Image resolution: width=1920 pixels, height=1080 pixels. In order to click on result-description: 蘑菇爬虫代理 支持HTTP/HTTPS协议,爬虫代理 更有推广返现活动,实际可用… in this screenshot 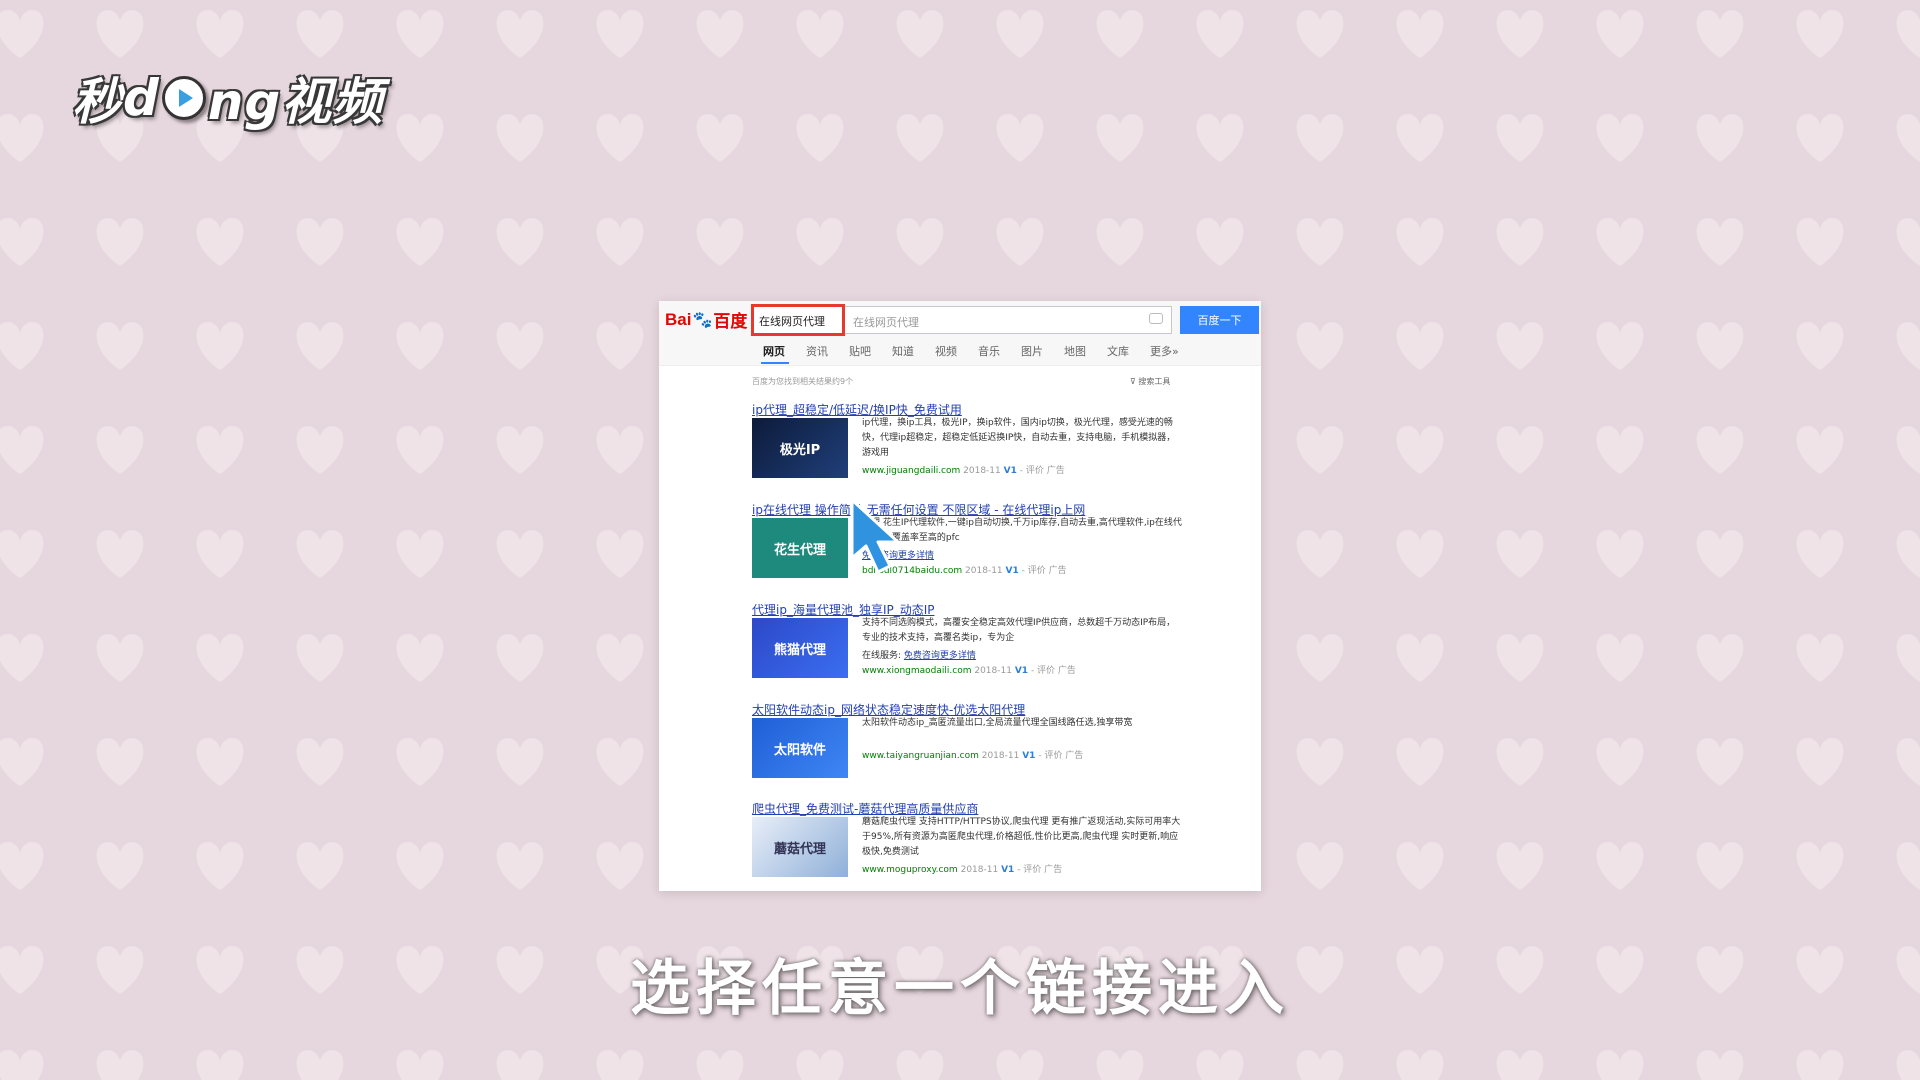, I will do `click(1021, 837)`.